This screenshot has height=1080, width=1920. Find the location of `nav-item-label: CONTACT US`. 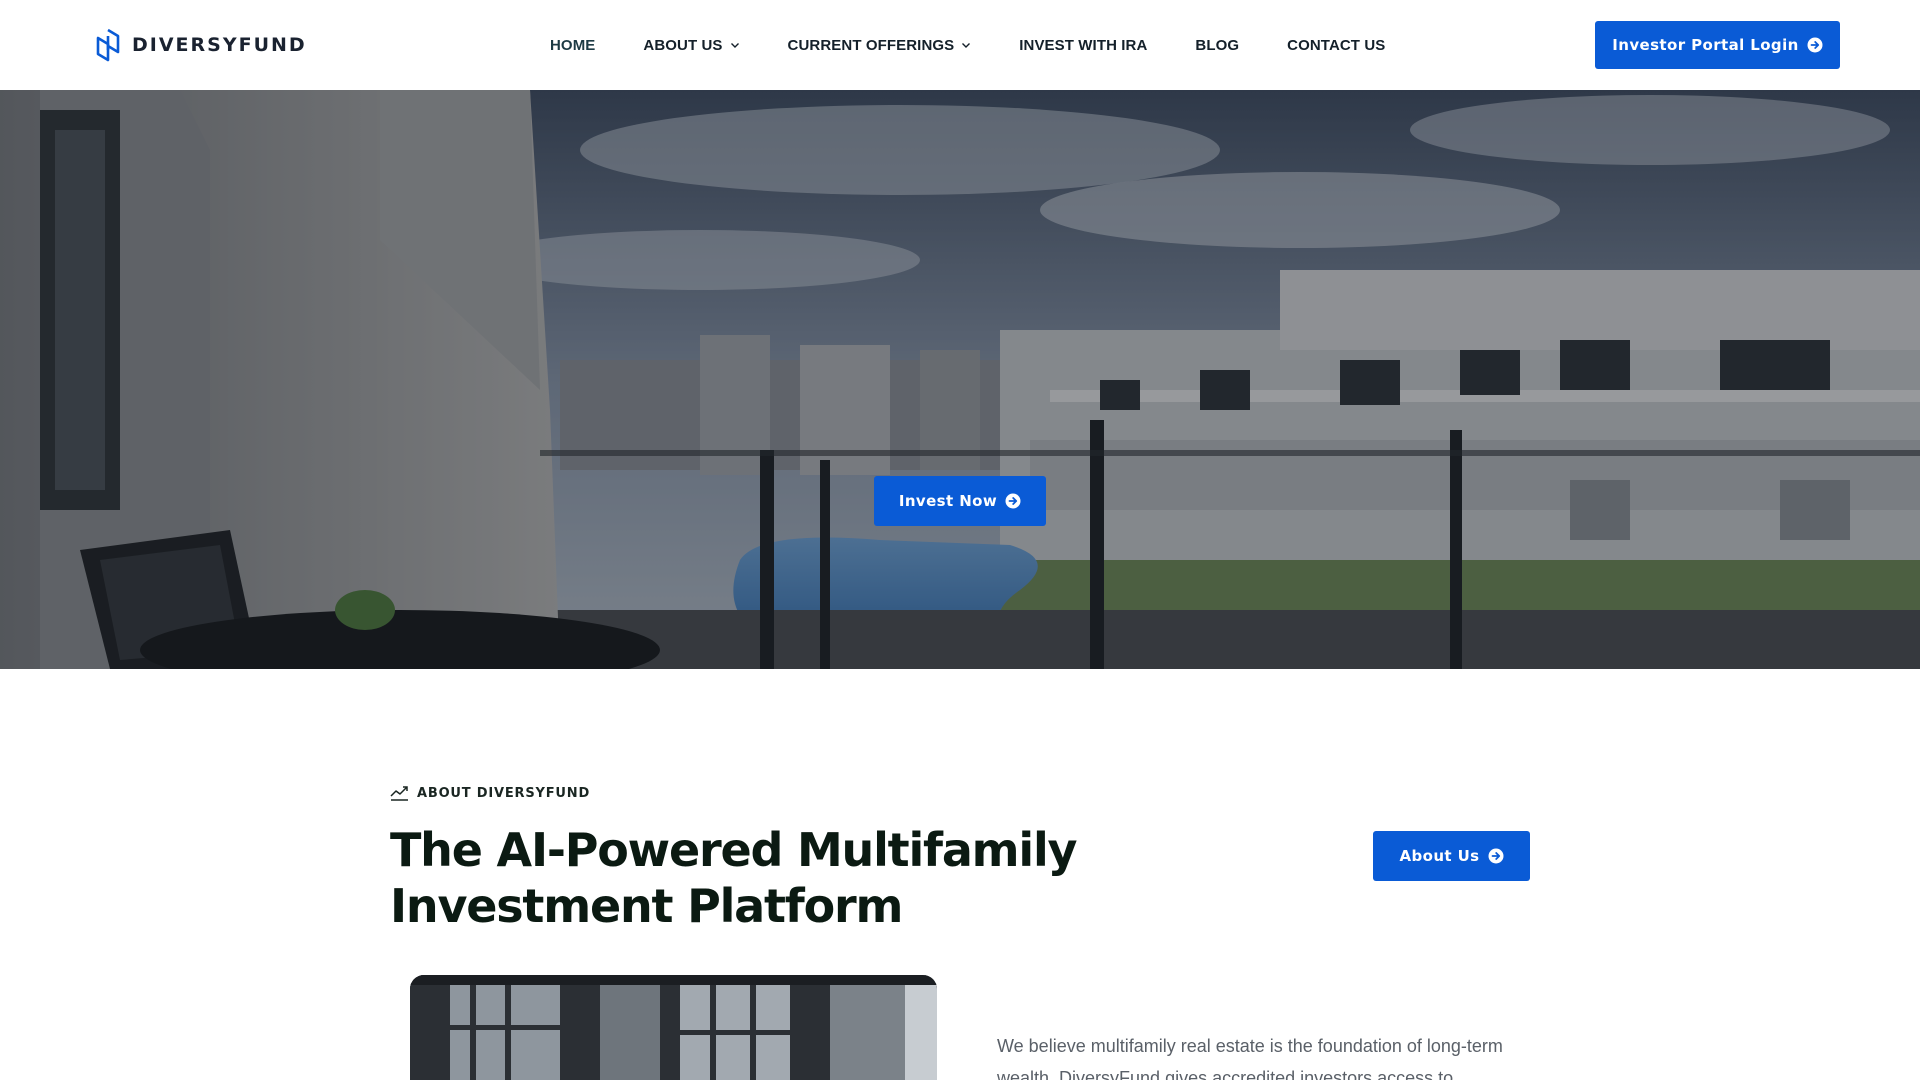

nav-item-label: CONTACT US is located at coordinates (1336, 45).